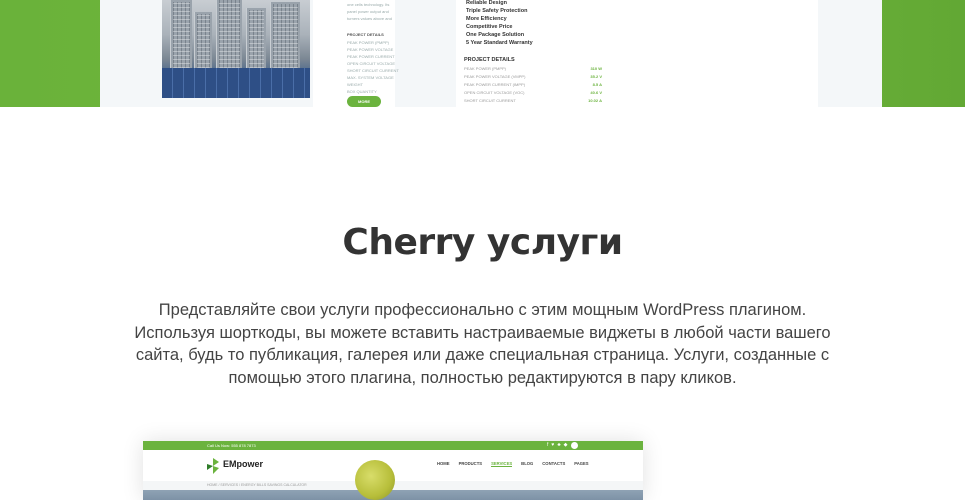 The width and height of the screenshot is (965, 500). I want to click on section-title: Cherry услуги, so click(482, 242).